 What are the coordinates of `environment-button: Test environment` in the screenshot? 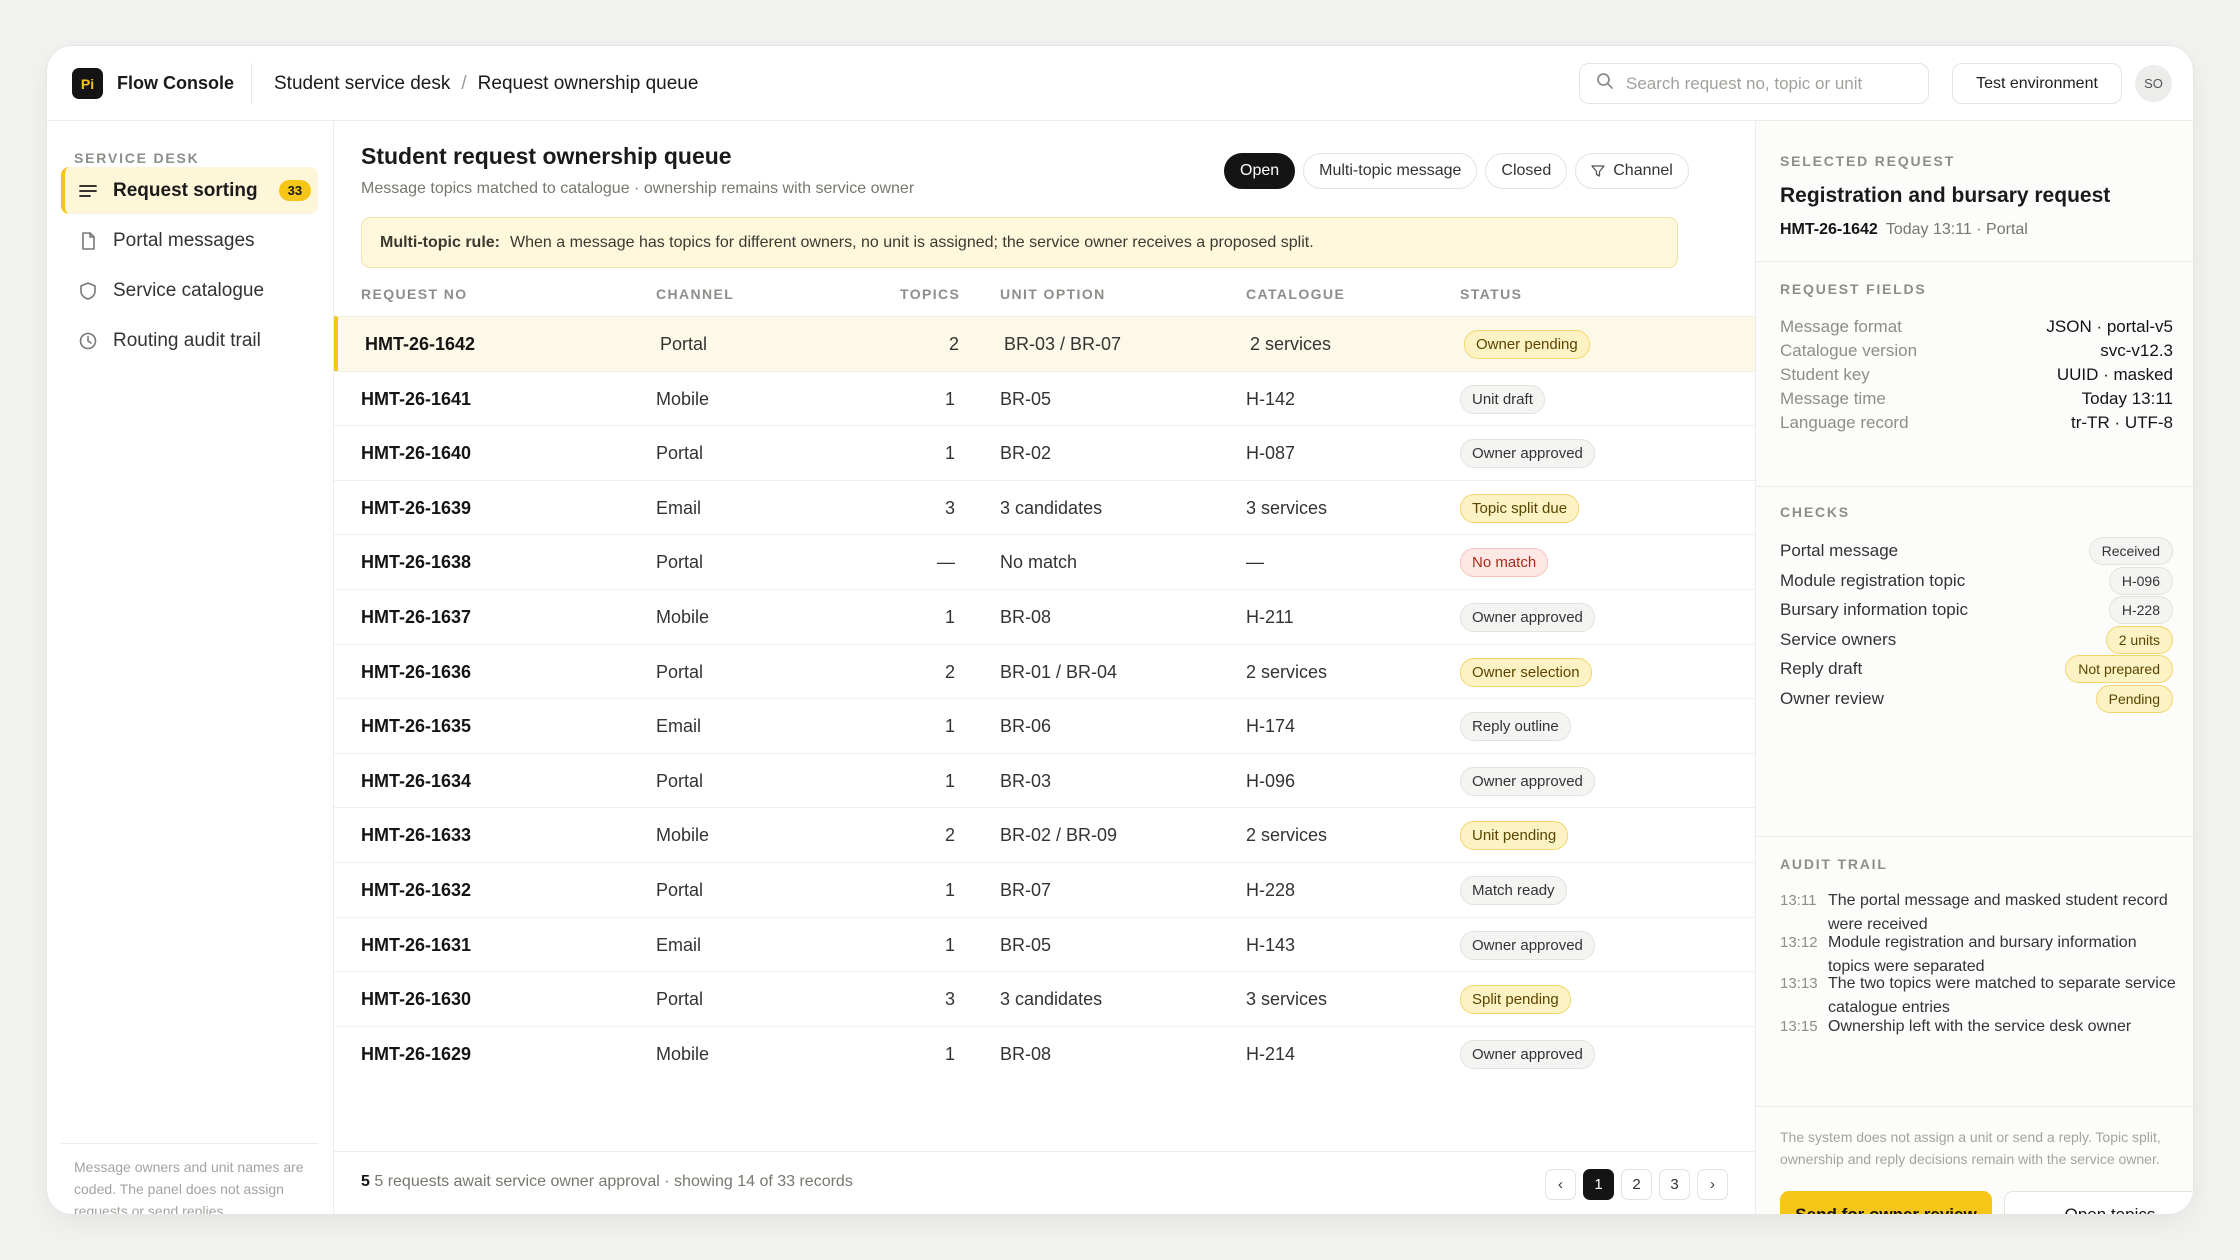 It's located at (2037, 83).